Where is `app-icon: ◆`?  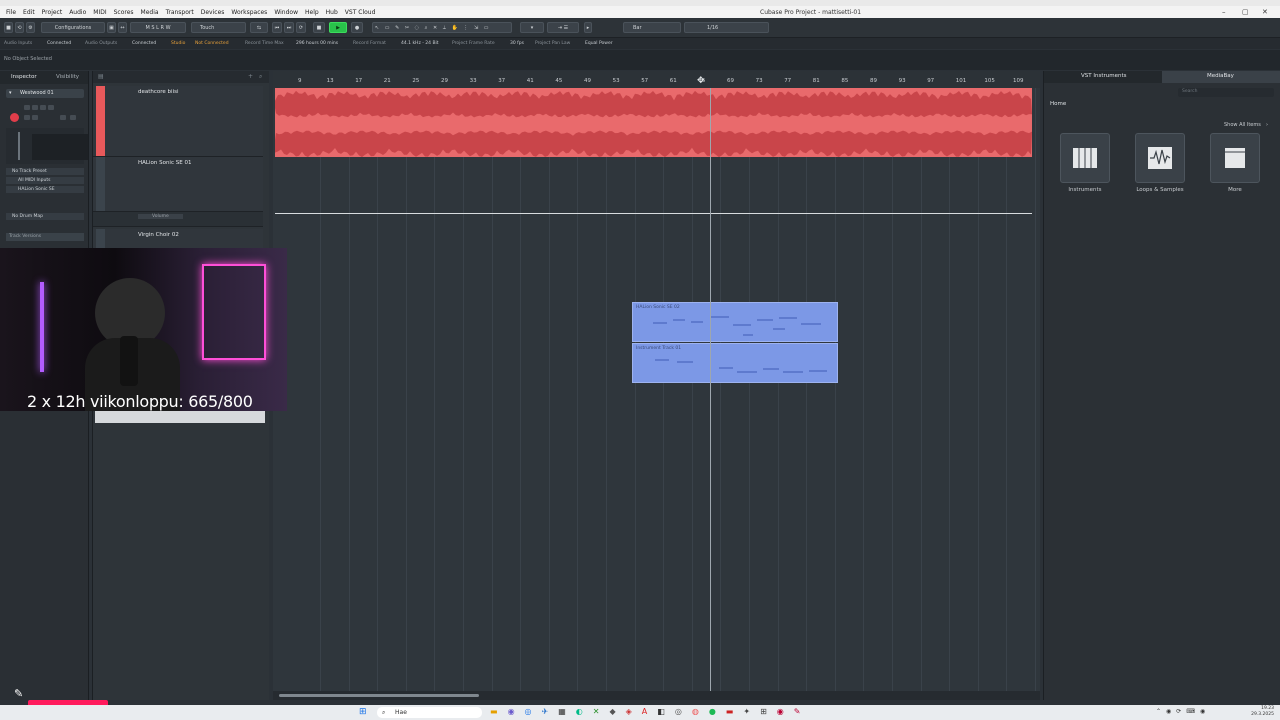
app-icon: ◆ is located at coordinates (612, 712).